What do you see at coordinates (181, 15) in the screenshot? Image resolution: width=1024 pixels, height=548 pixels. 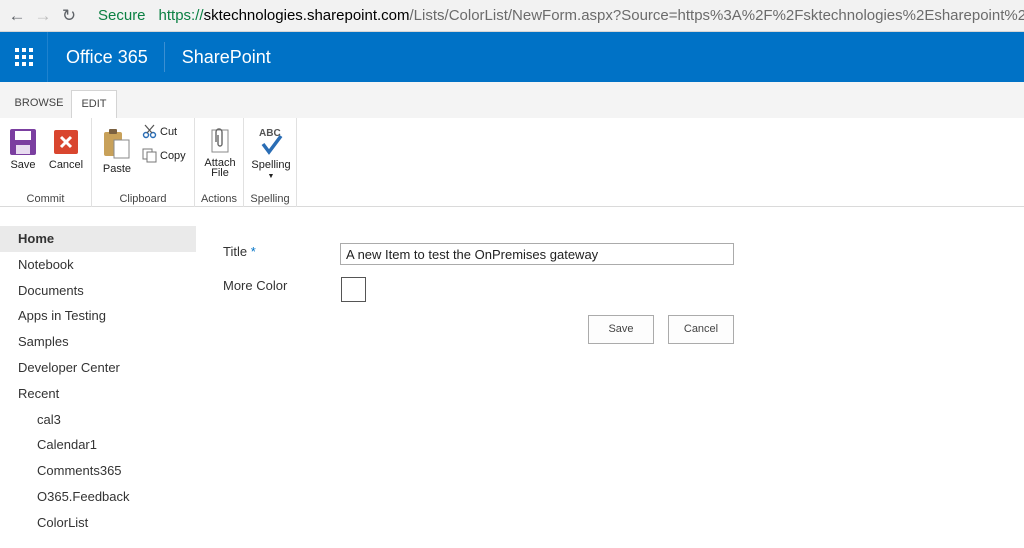 I see `url-protocol: https://` at bounding box center [181, 15].